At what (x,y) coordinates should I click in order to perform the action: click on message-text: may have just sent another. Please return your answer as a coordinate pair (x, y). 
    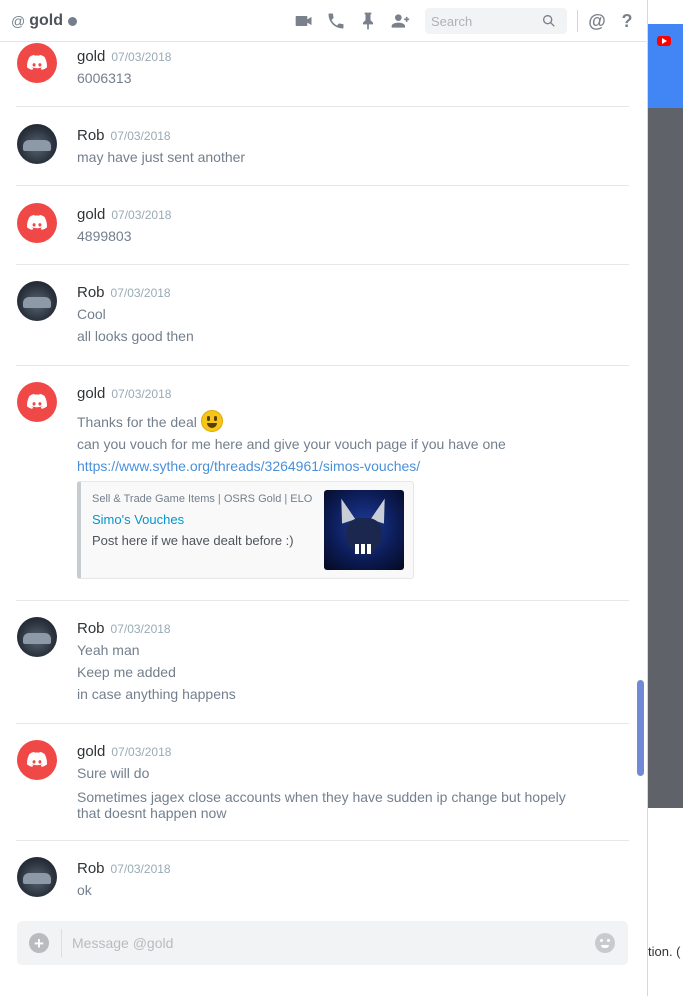
    Looking at the image, I should click on (161, 157).